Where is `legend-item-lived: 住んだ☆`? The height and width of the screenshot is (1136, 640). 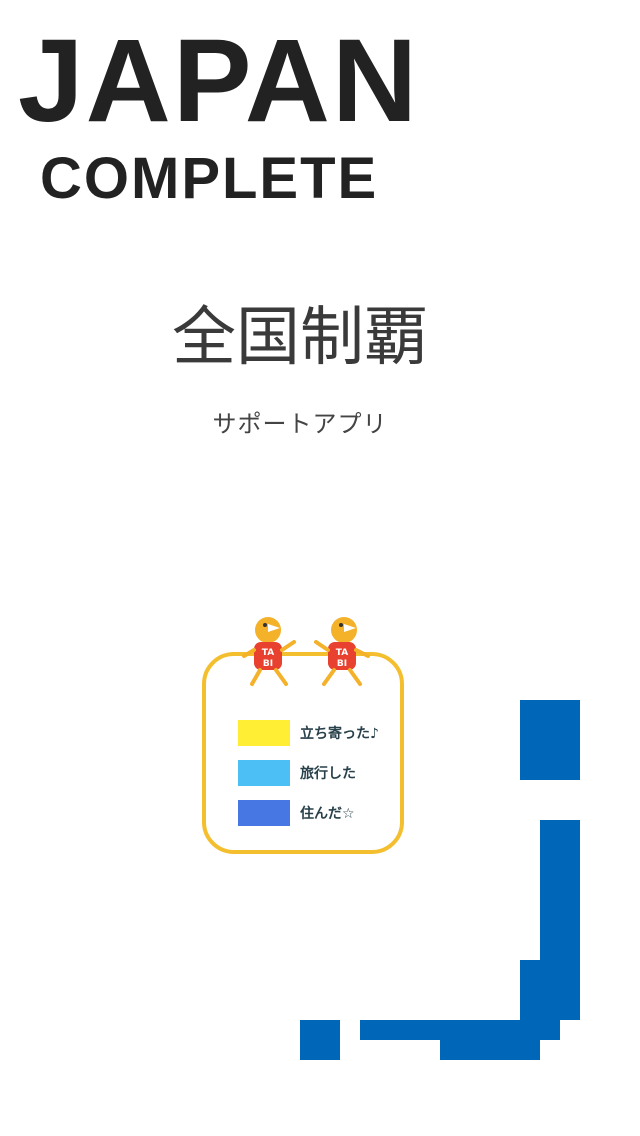
legend-item-lived: 住んだ☆ is located at coordinates (296, 813).